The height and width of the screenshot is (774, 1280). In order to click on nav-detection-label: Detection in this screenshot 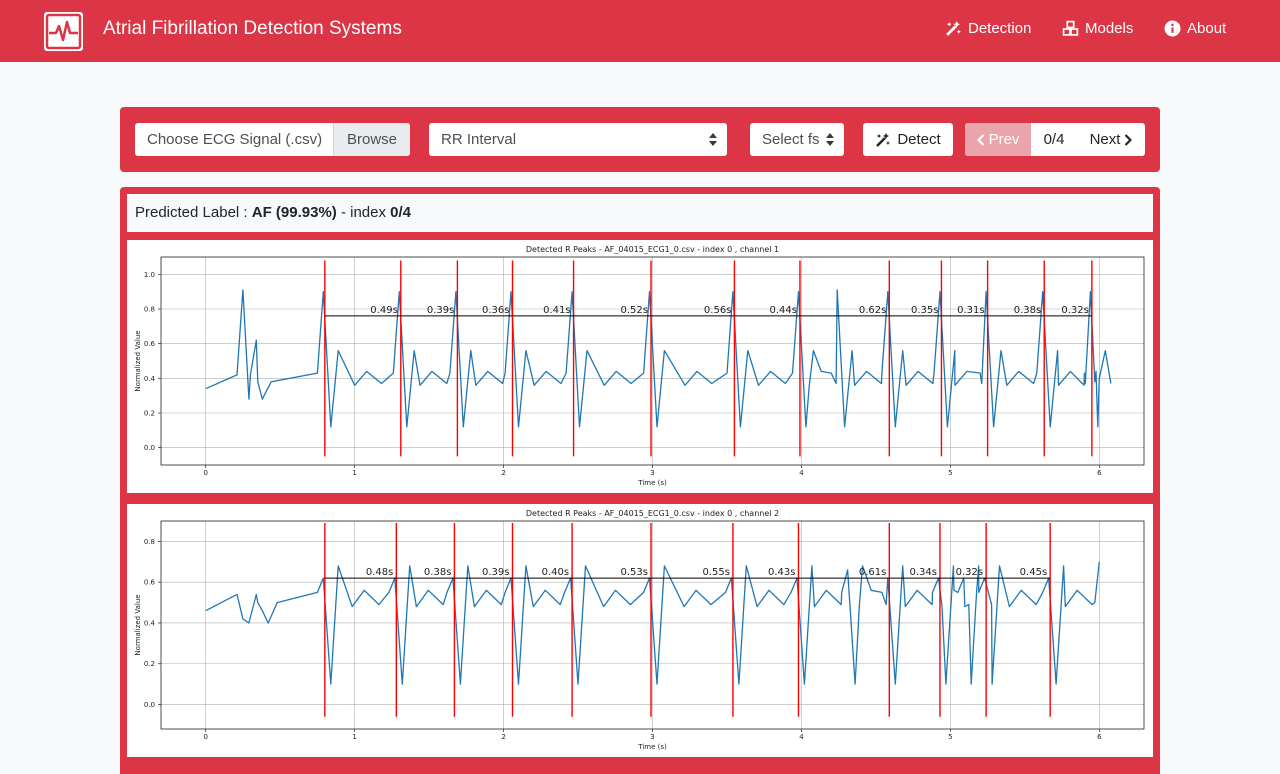, I will do `click(1000, 28)`.